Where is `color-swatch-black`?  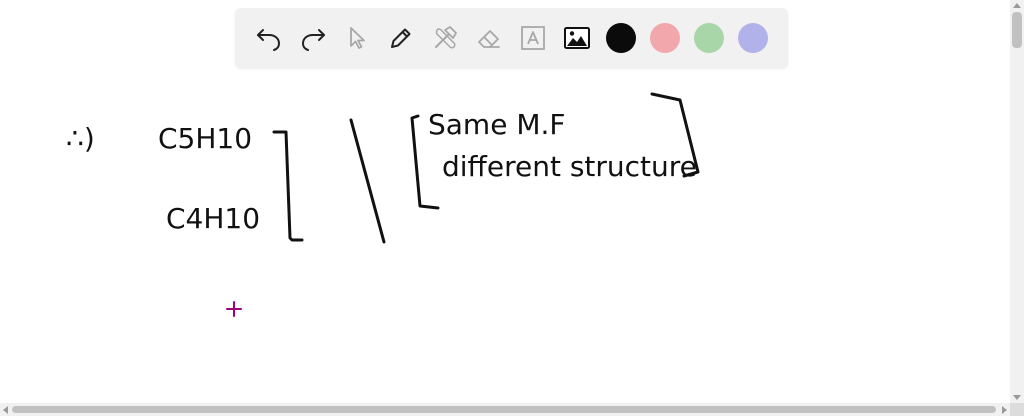
color-swatch-black is located at coordinates (621, 38).